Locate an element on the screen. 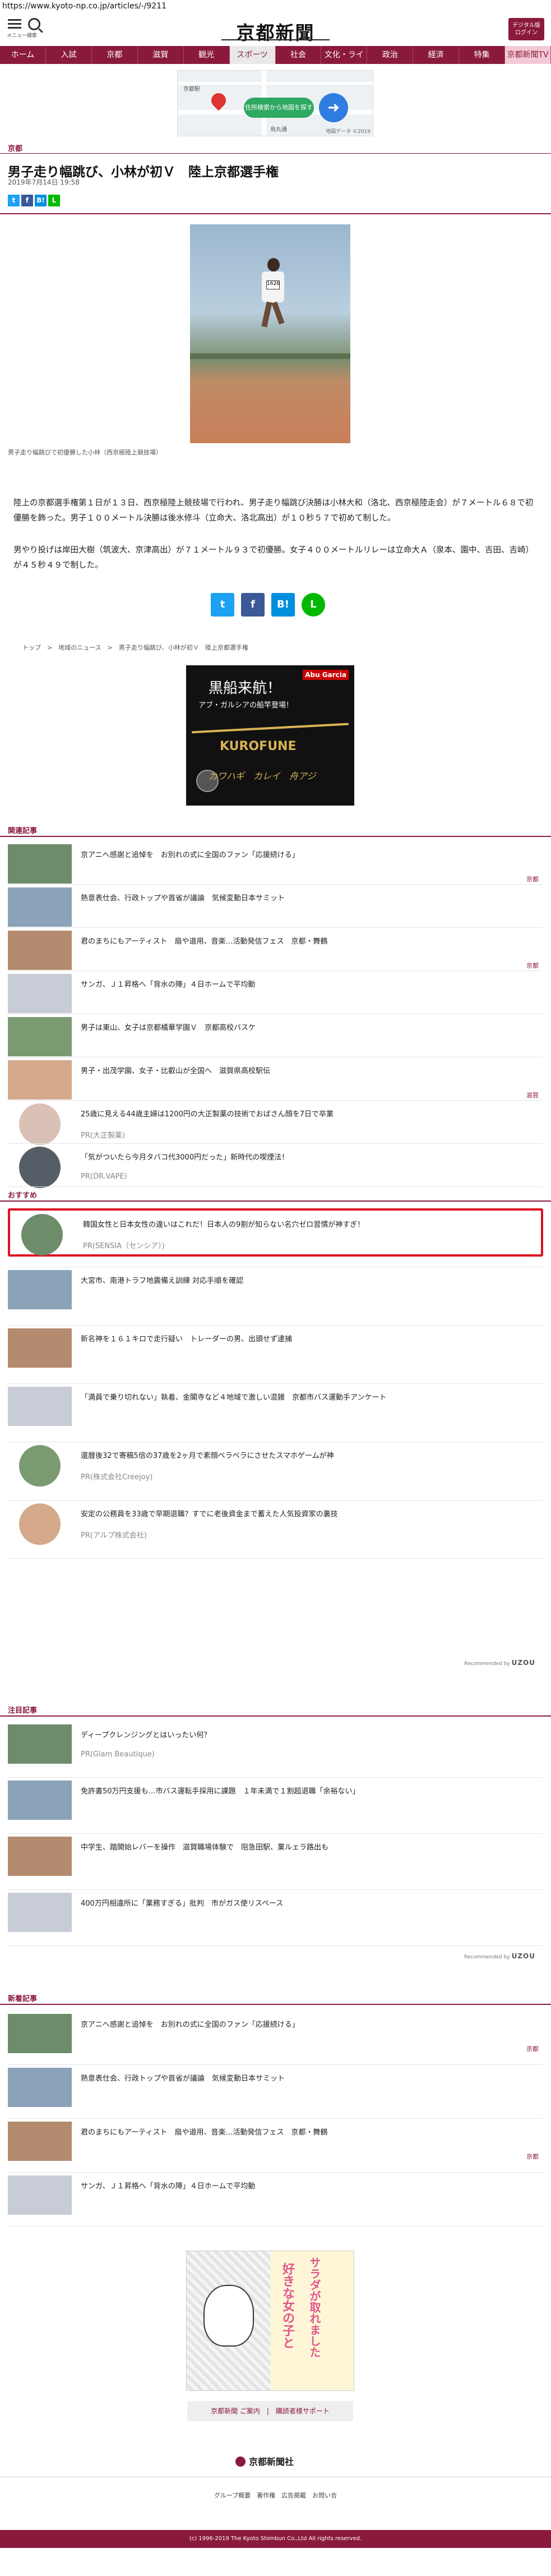  digital-edition-login-button: デジタル版 ログイン is located at coordinates (526, 29).